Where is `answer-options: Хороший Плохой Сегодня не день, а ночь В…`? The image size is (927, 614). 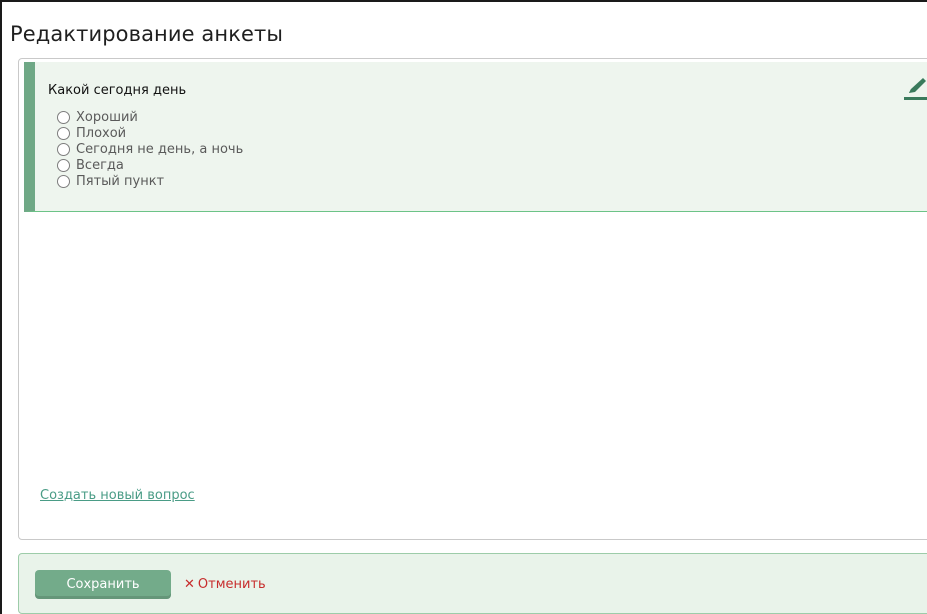
answer-options: Хороший Плохой Сегодня не день, а ночь В… is located at coordinates (150, 149).